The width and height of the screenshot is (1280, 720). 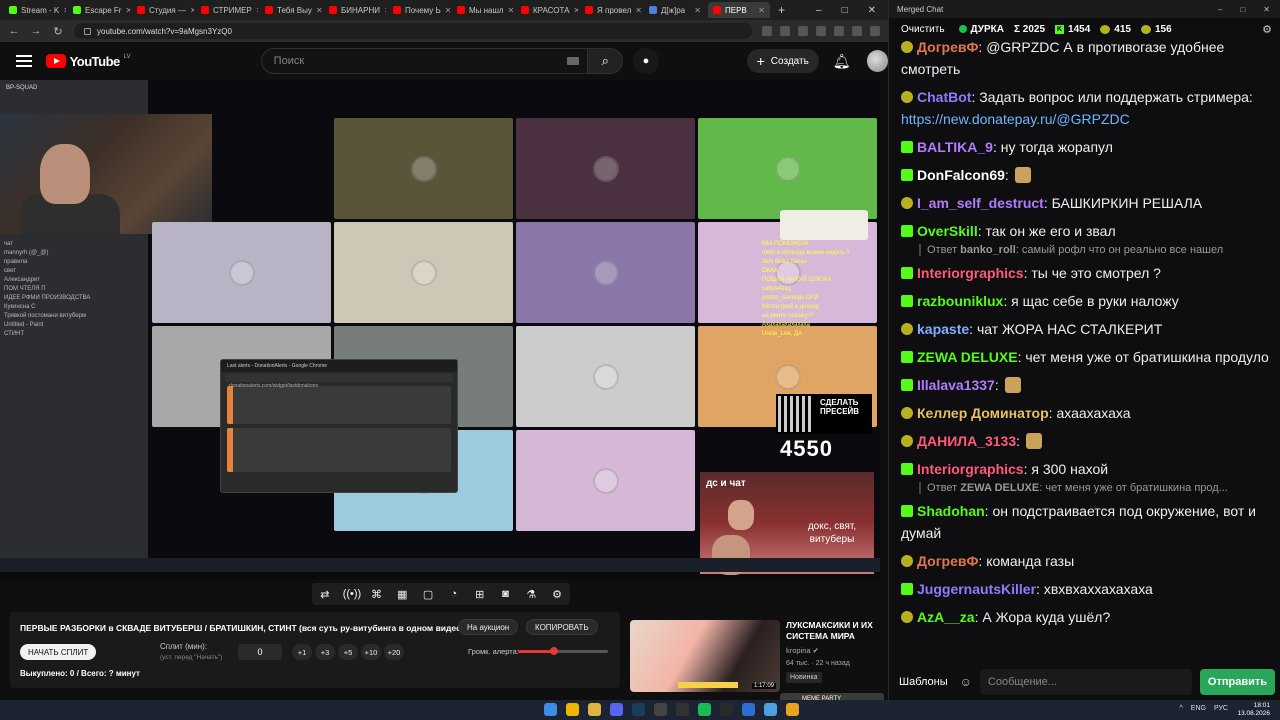 What do you see at coordinates (419, 10) in the screenshot?
I see `browser-tab: Почему Ь ✕` at bounding box center [419, 10].